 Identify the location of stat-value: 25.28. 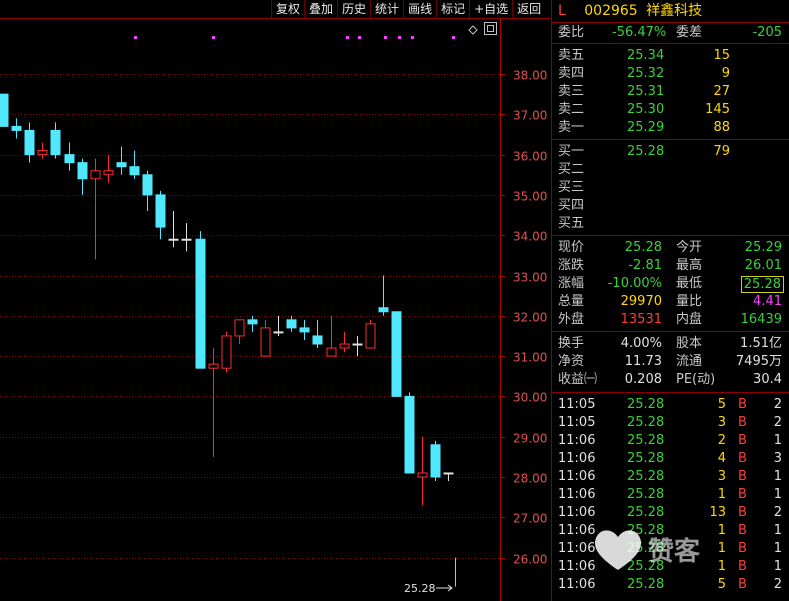
(762, 284).